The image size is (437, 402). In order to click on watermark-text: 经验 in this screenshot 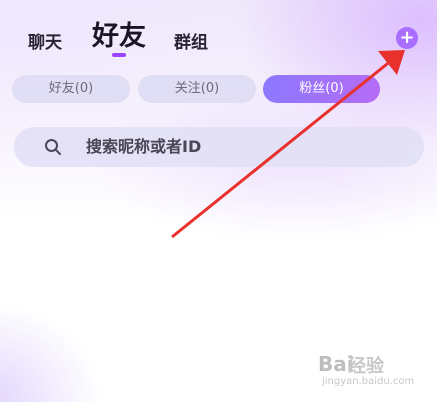, I will do `click(366, 366)`.